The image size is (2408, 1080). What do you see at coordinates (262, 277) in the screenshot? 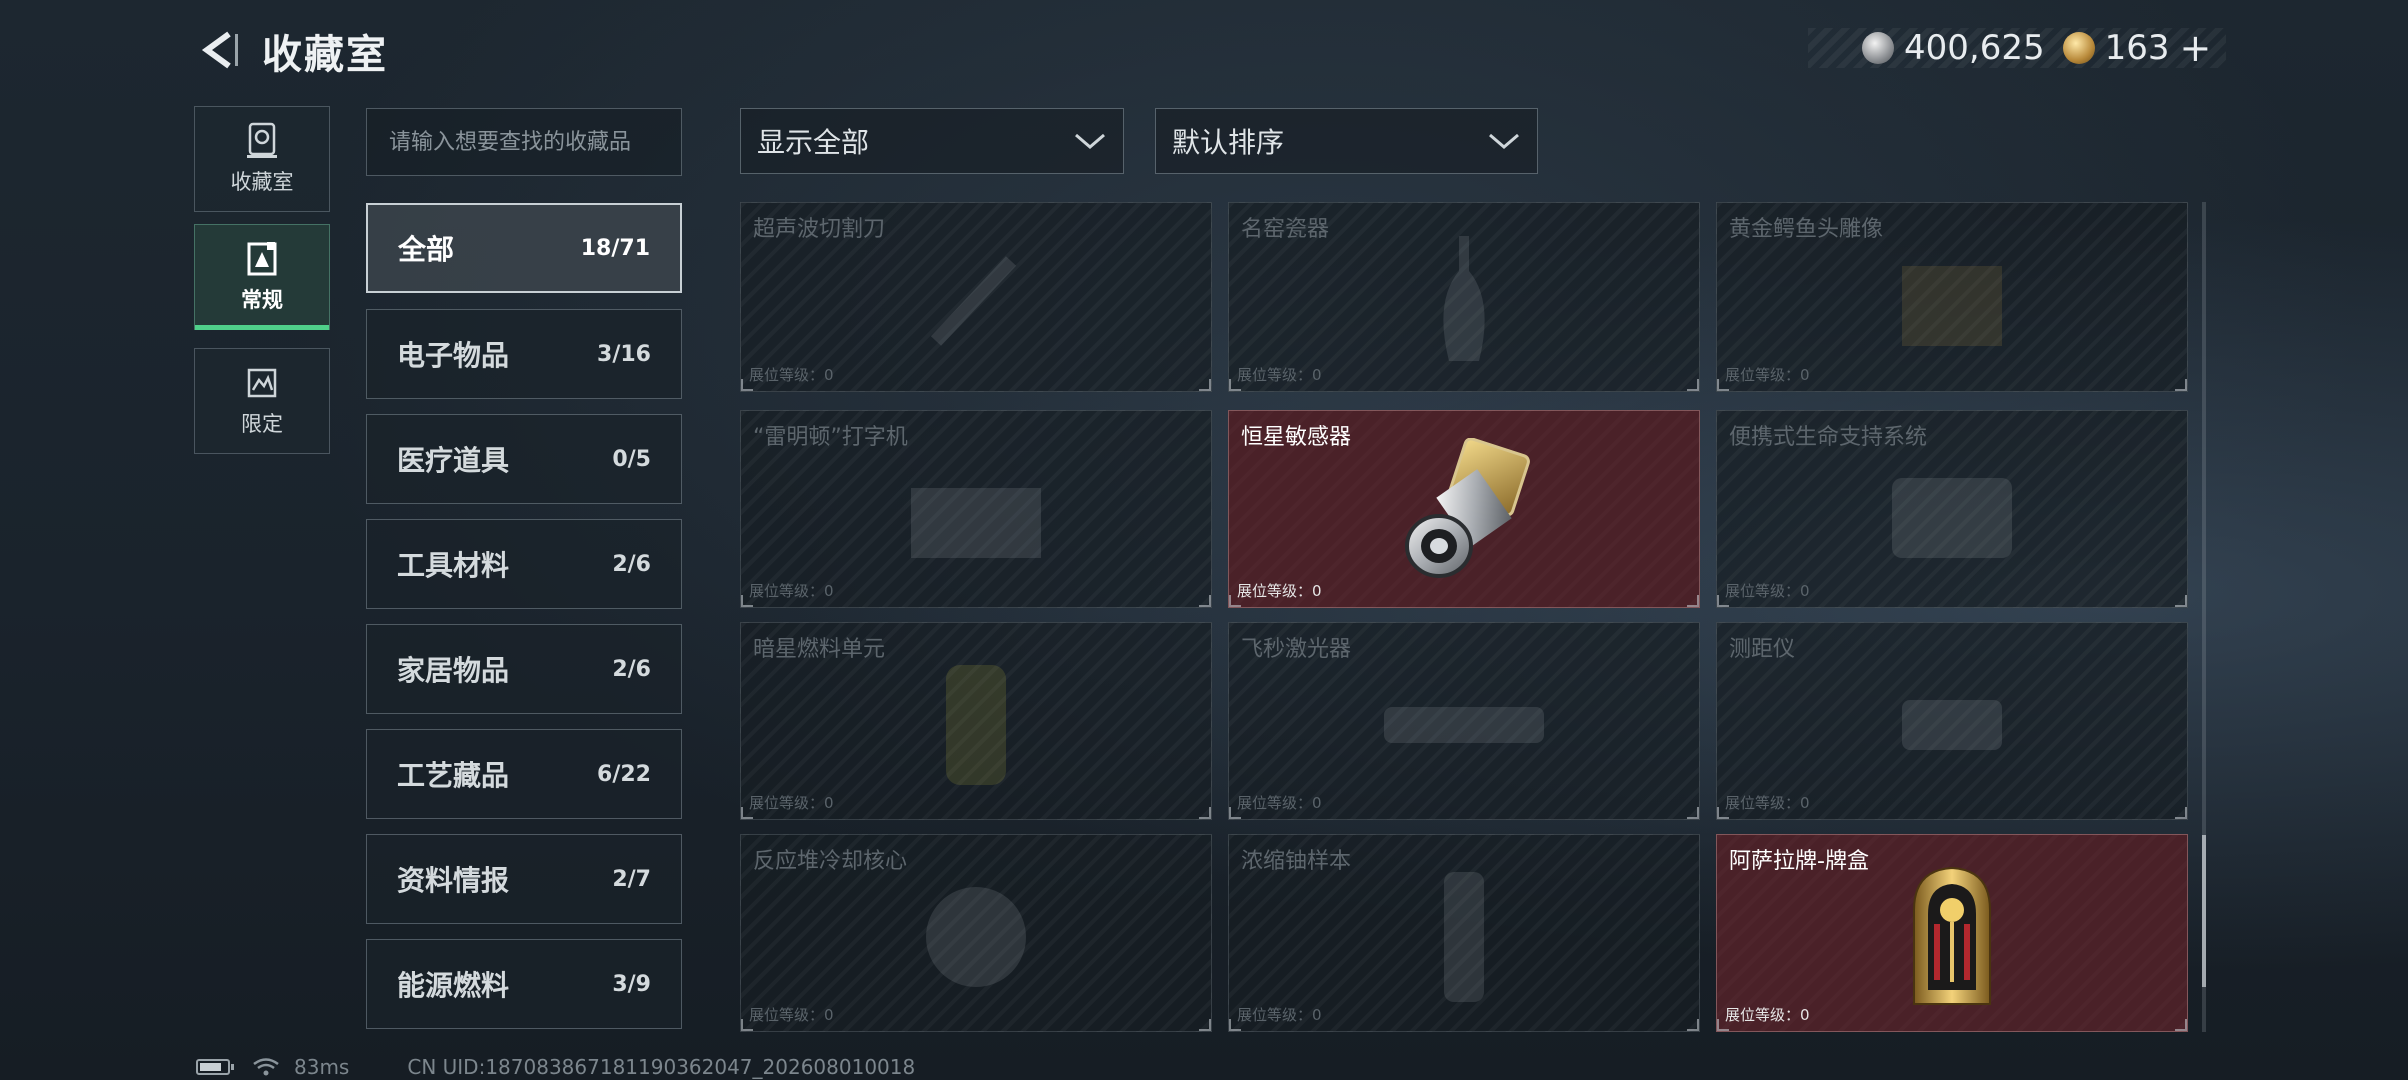
I see `nav-regular: 常规` at bounding box center [262, 277].